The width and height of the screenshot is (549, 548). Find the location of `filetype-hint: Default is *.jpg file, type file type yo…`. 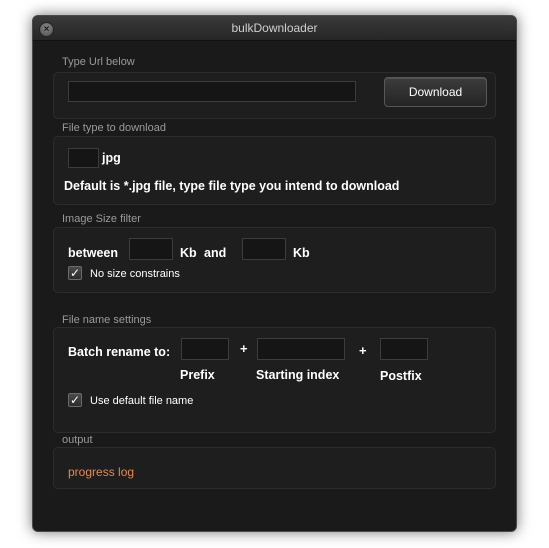

filetype-hint: Default is *.jpg file, type file type yo… is located at coordinates (232, 186).